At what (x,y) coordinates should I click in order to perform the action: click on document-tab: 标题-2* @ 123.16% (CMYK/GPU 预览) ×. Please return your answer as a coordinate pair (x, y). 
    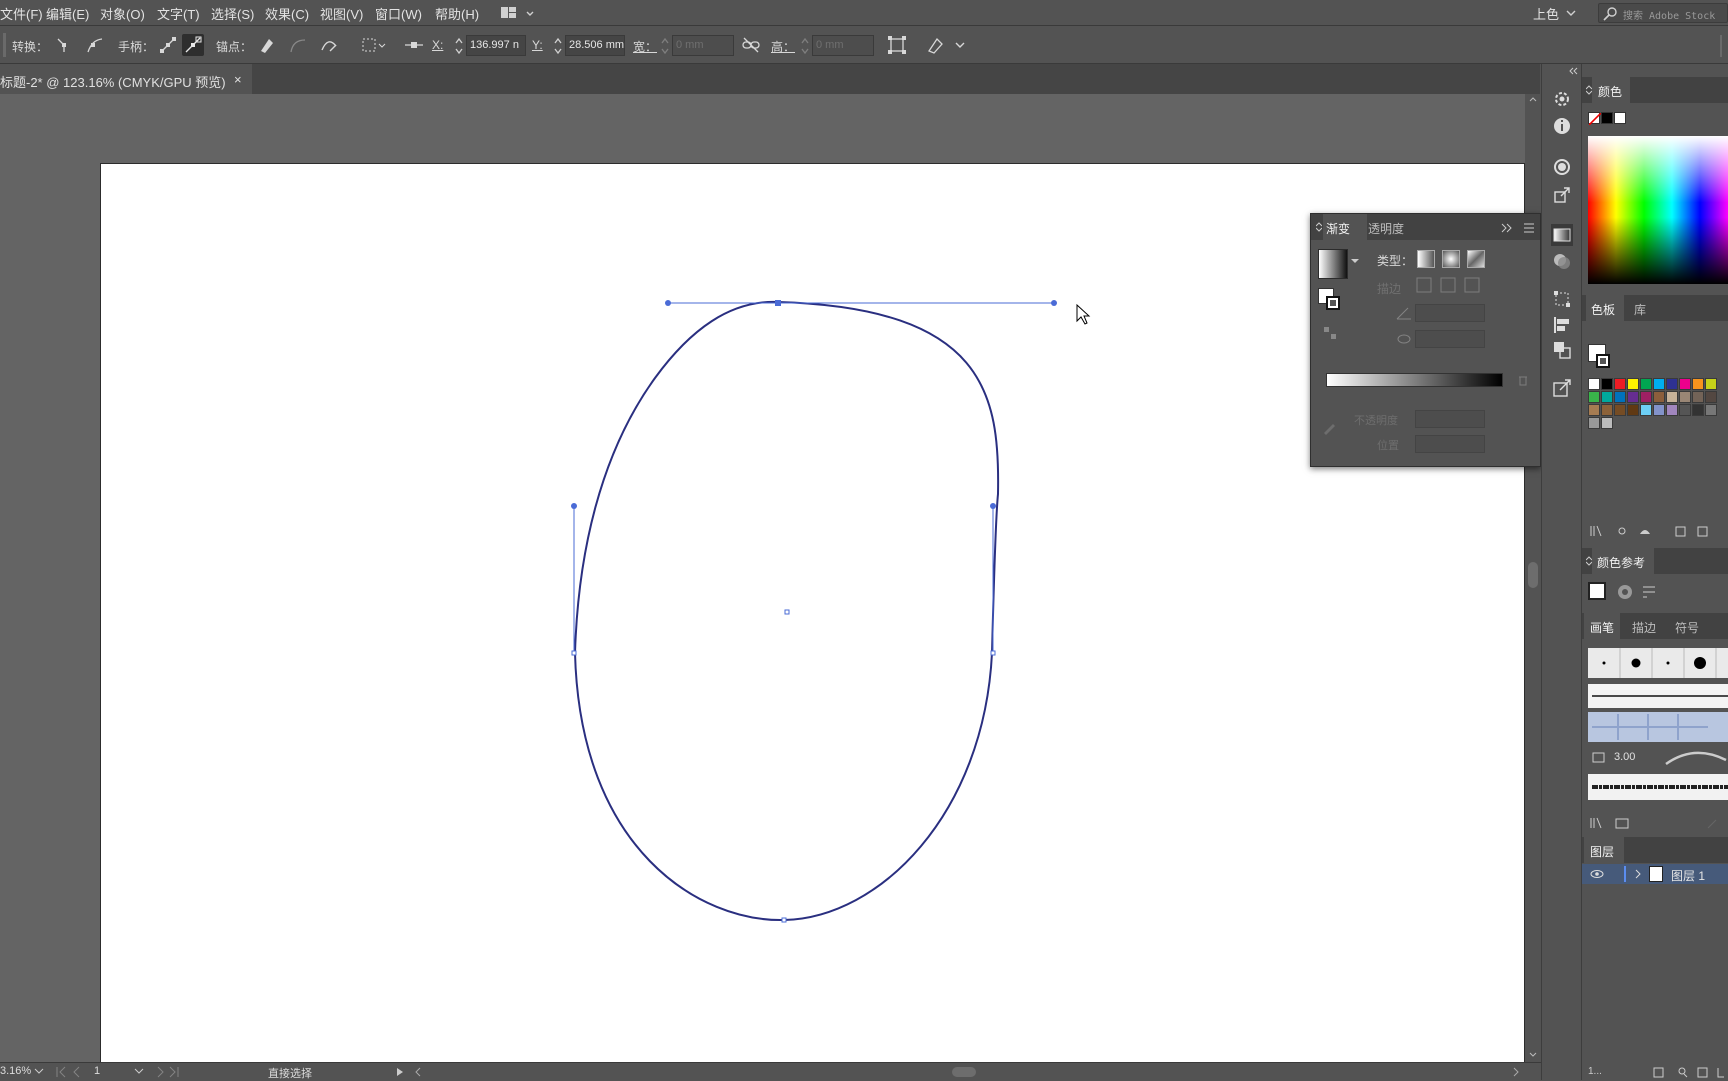
    Looking at the image, I should click on (126, 79).